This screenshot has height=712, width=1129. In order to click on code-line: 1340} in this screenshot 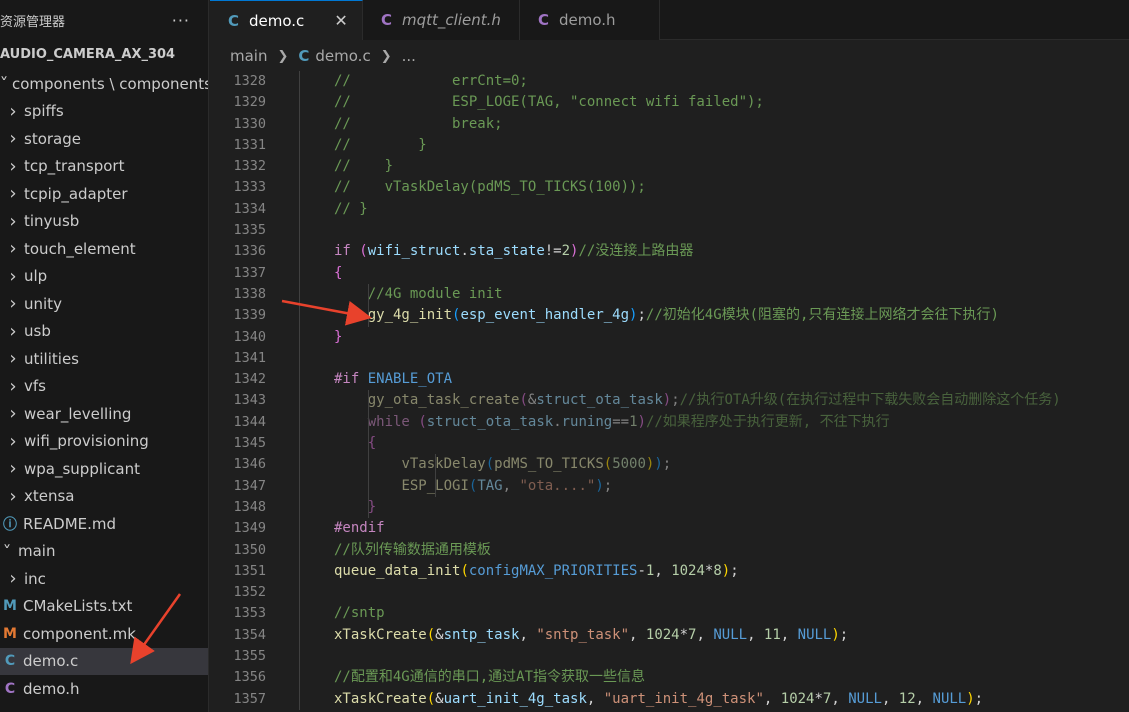, I will do `click(669, 337)`.